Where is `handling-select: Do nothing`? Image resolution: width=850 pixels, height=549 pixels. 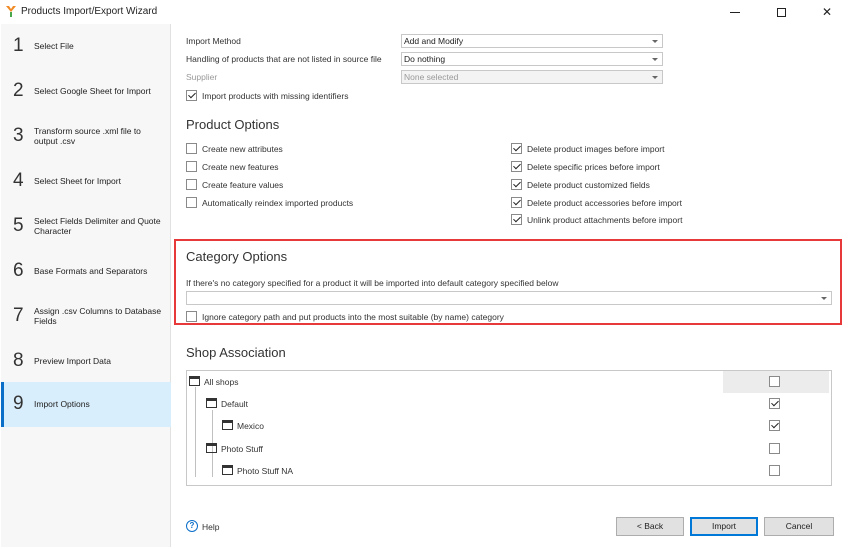 handling-select: Do nothing is located at coordinates (532, 59).